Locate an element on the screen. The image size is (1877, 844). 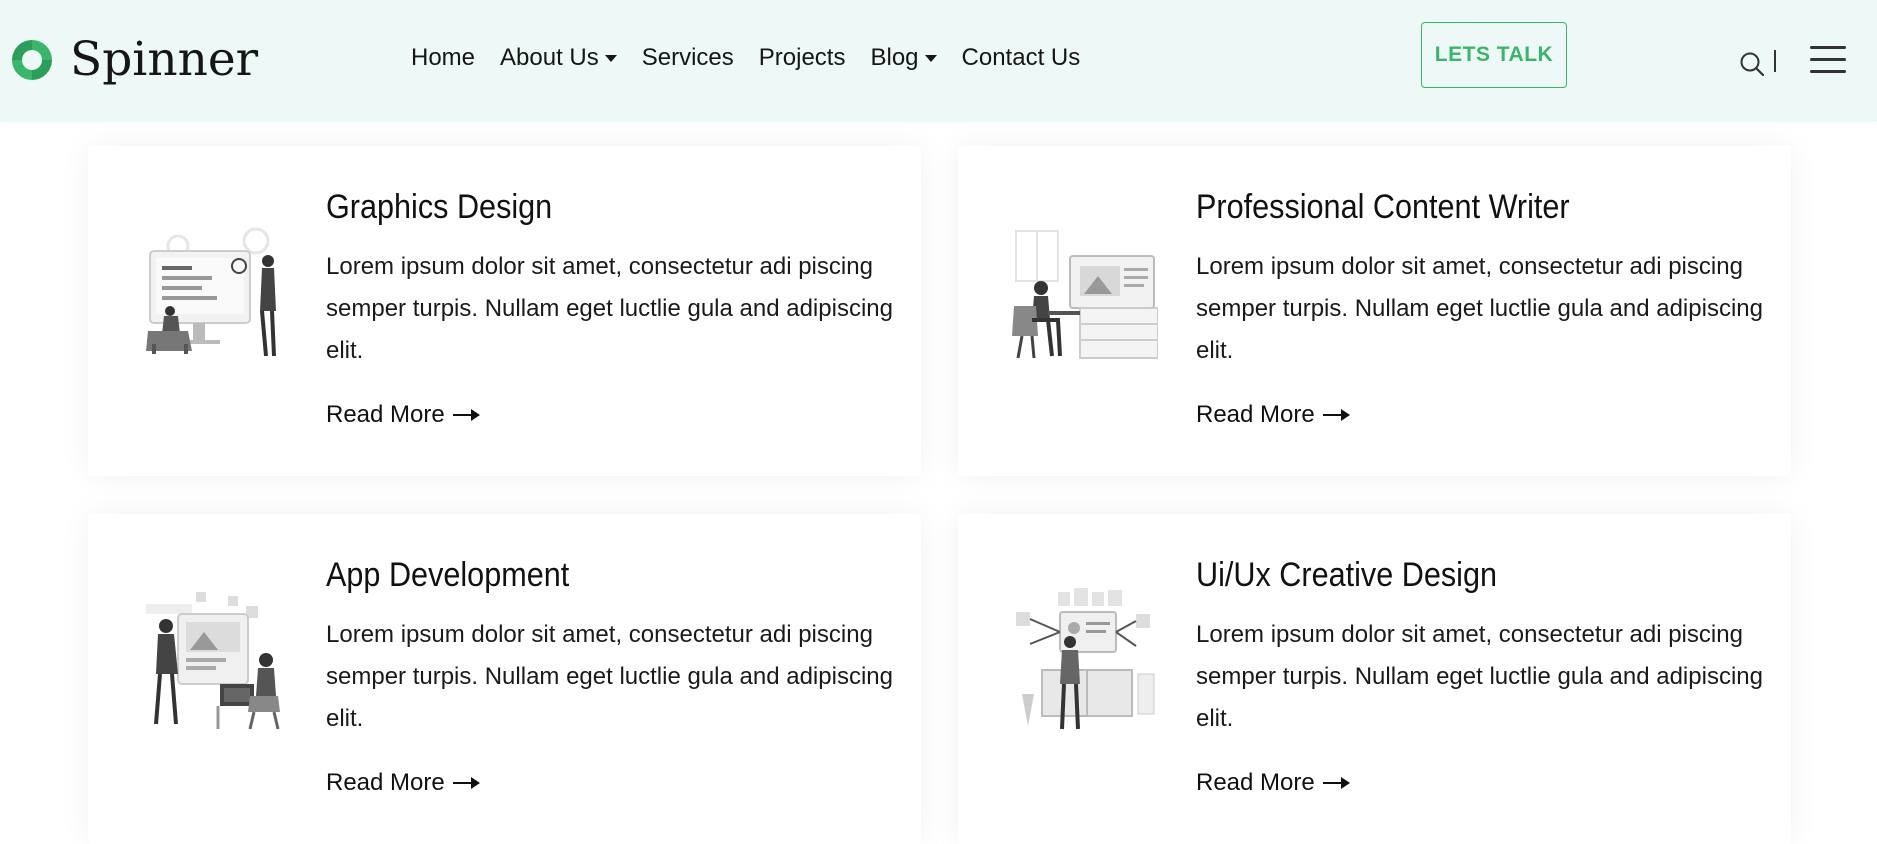
brand-logo: Spinner is located at coordinates (133, 60).